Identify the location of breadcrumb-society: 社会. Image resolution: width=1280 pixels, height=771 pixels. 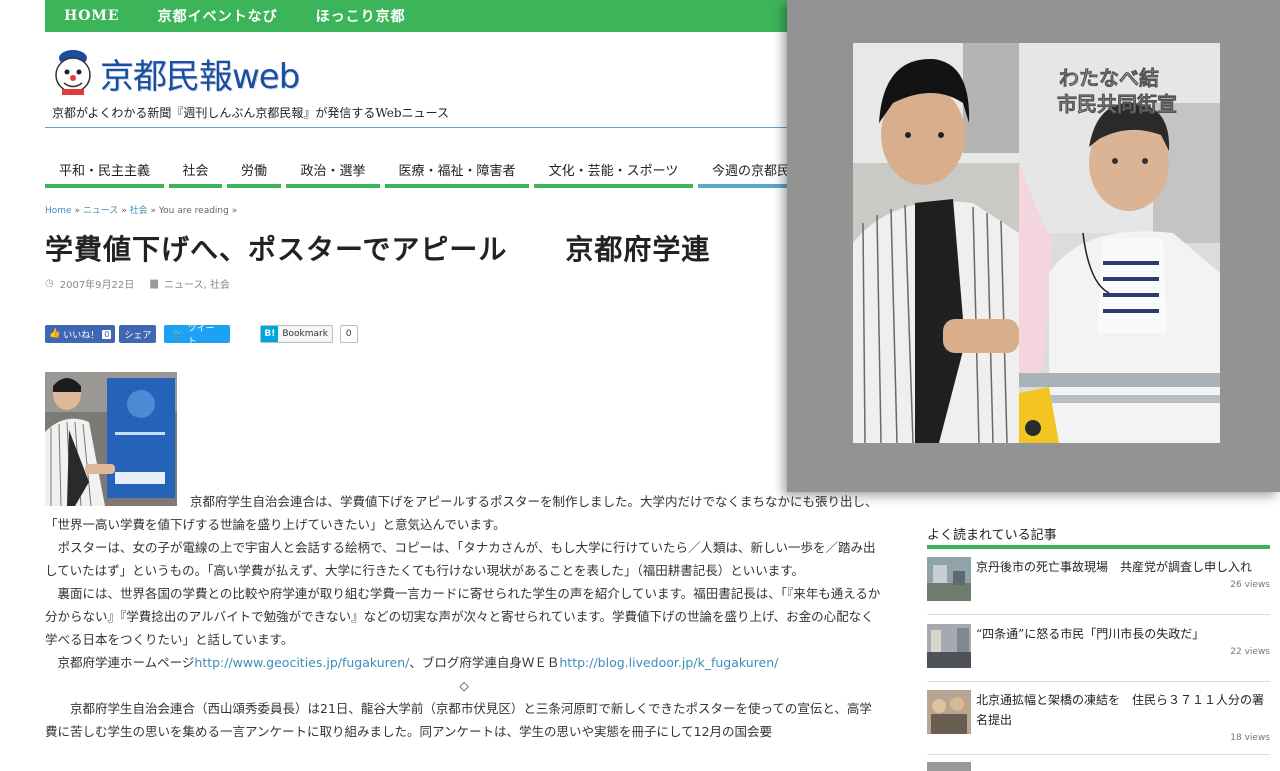
(139, 211).